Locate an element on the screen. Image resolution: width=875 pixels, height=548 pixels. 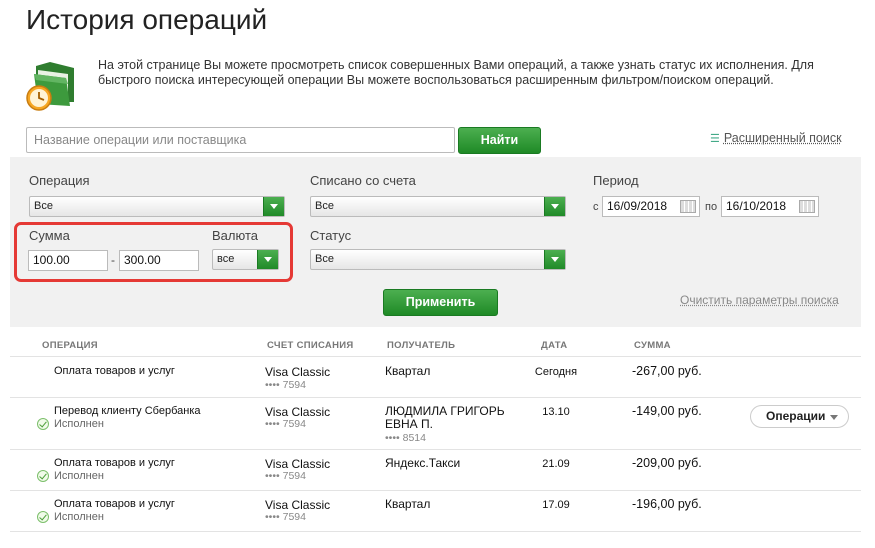
operation-date: 21.09 is located at coordinates (556, 464).